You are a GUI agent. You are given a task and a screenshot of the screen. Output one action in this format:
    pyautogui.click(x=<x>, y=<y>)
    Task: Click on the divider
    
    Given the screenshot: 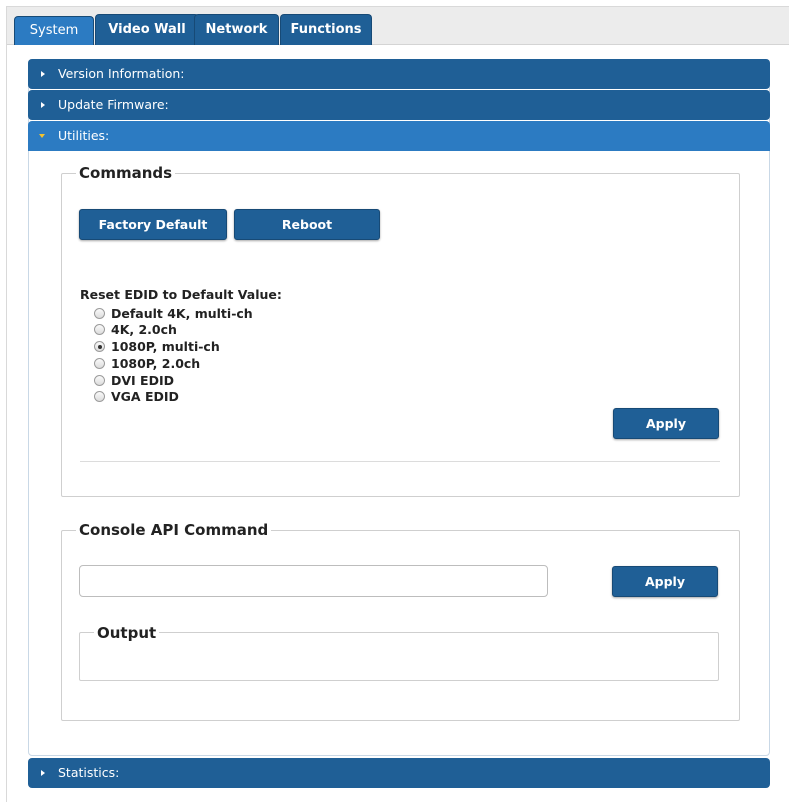 What is the action you would take?
    pyautogui.click(x=400, y=461)
    